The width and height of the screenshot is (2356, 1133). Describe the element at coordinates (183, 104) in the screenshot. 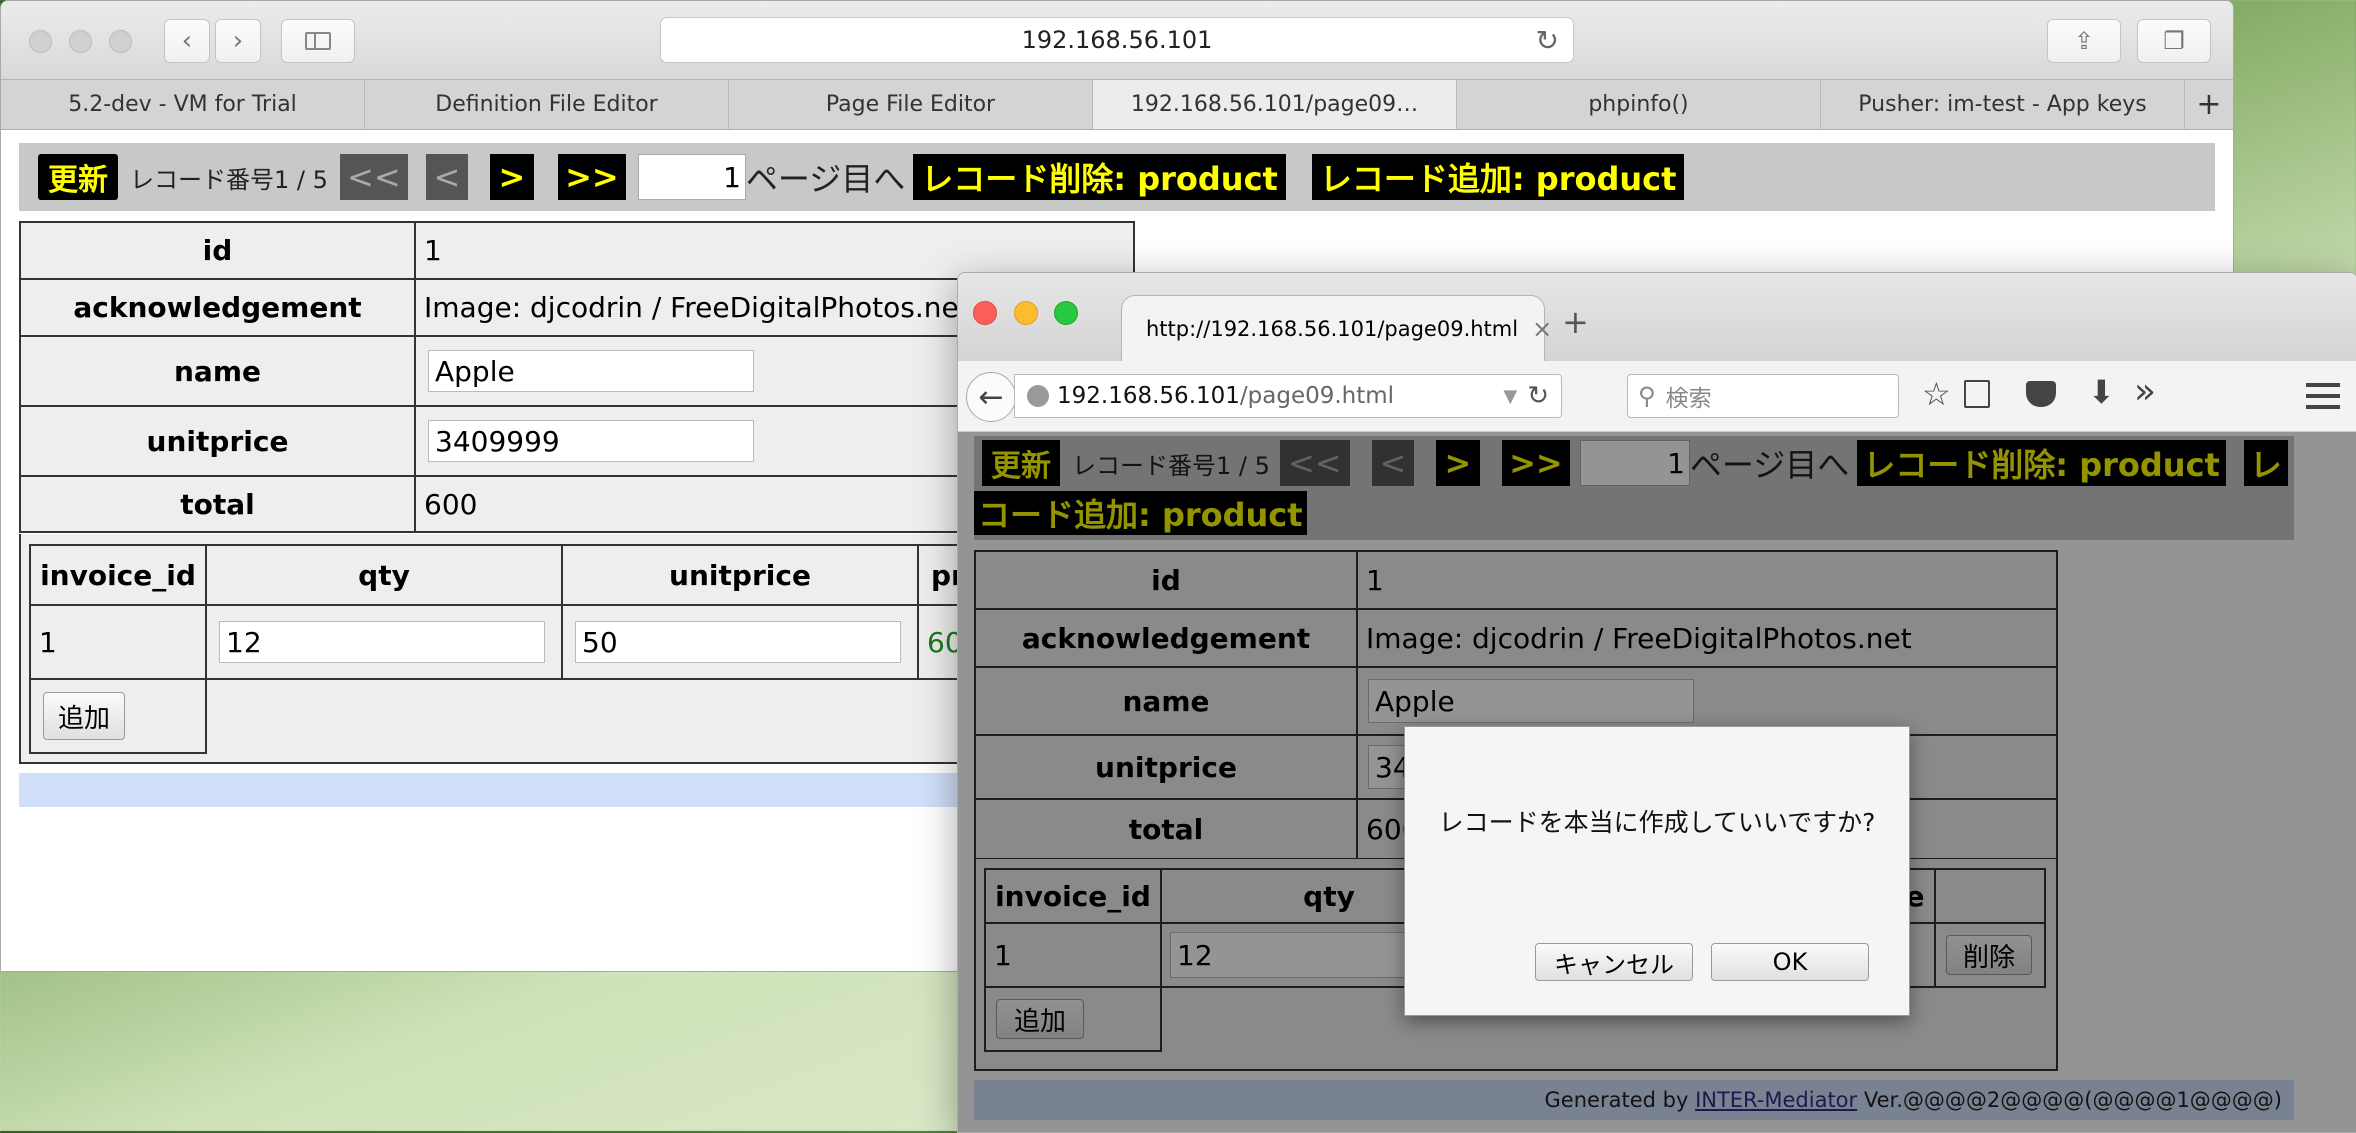

I see `tab-vm-trial: 5.2-dev - VM for Trial` at that location.